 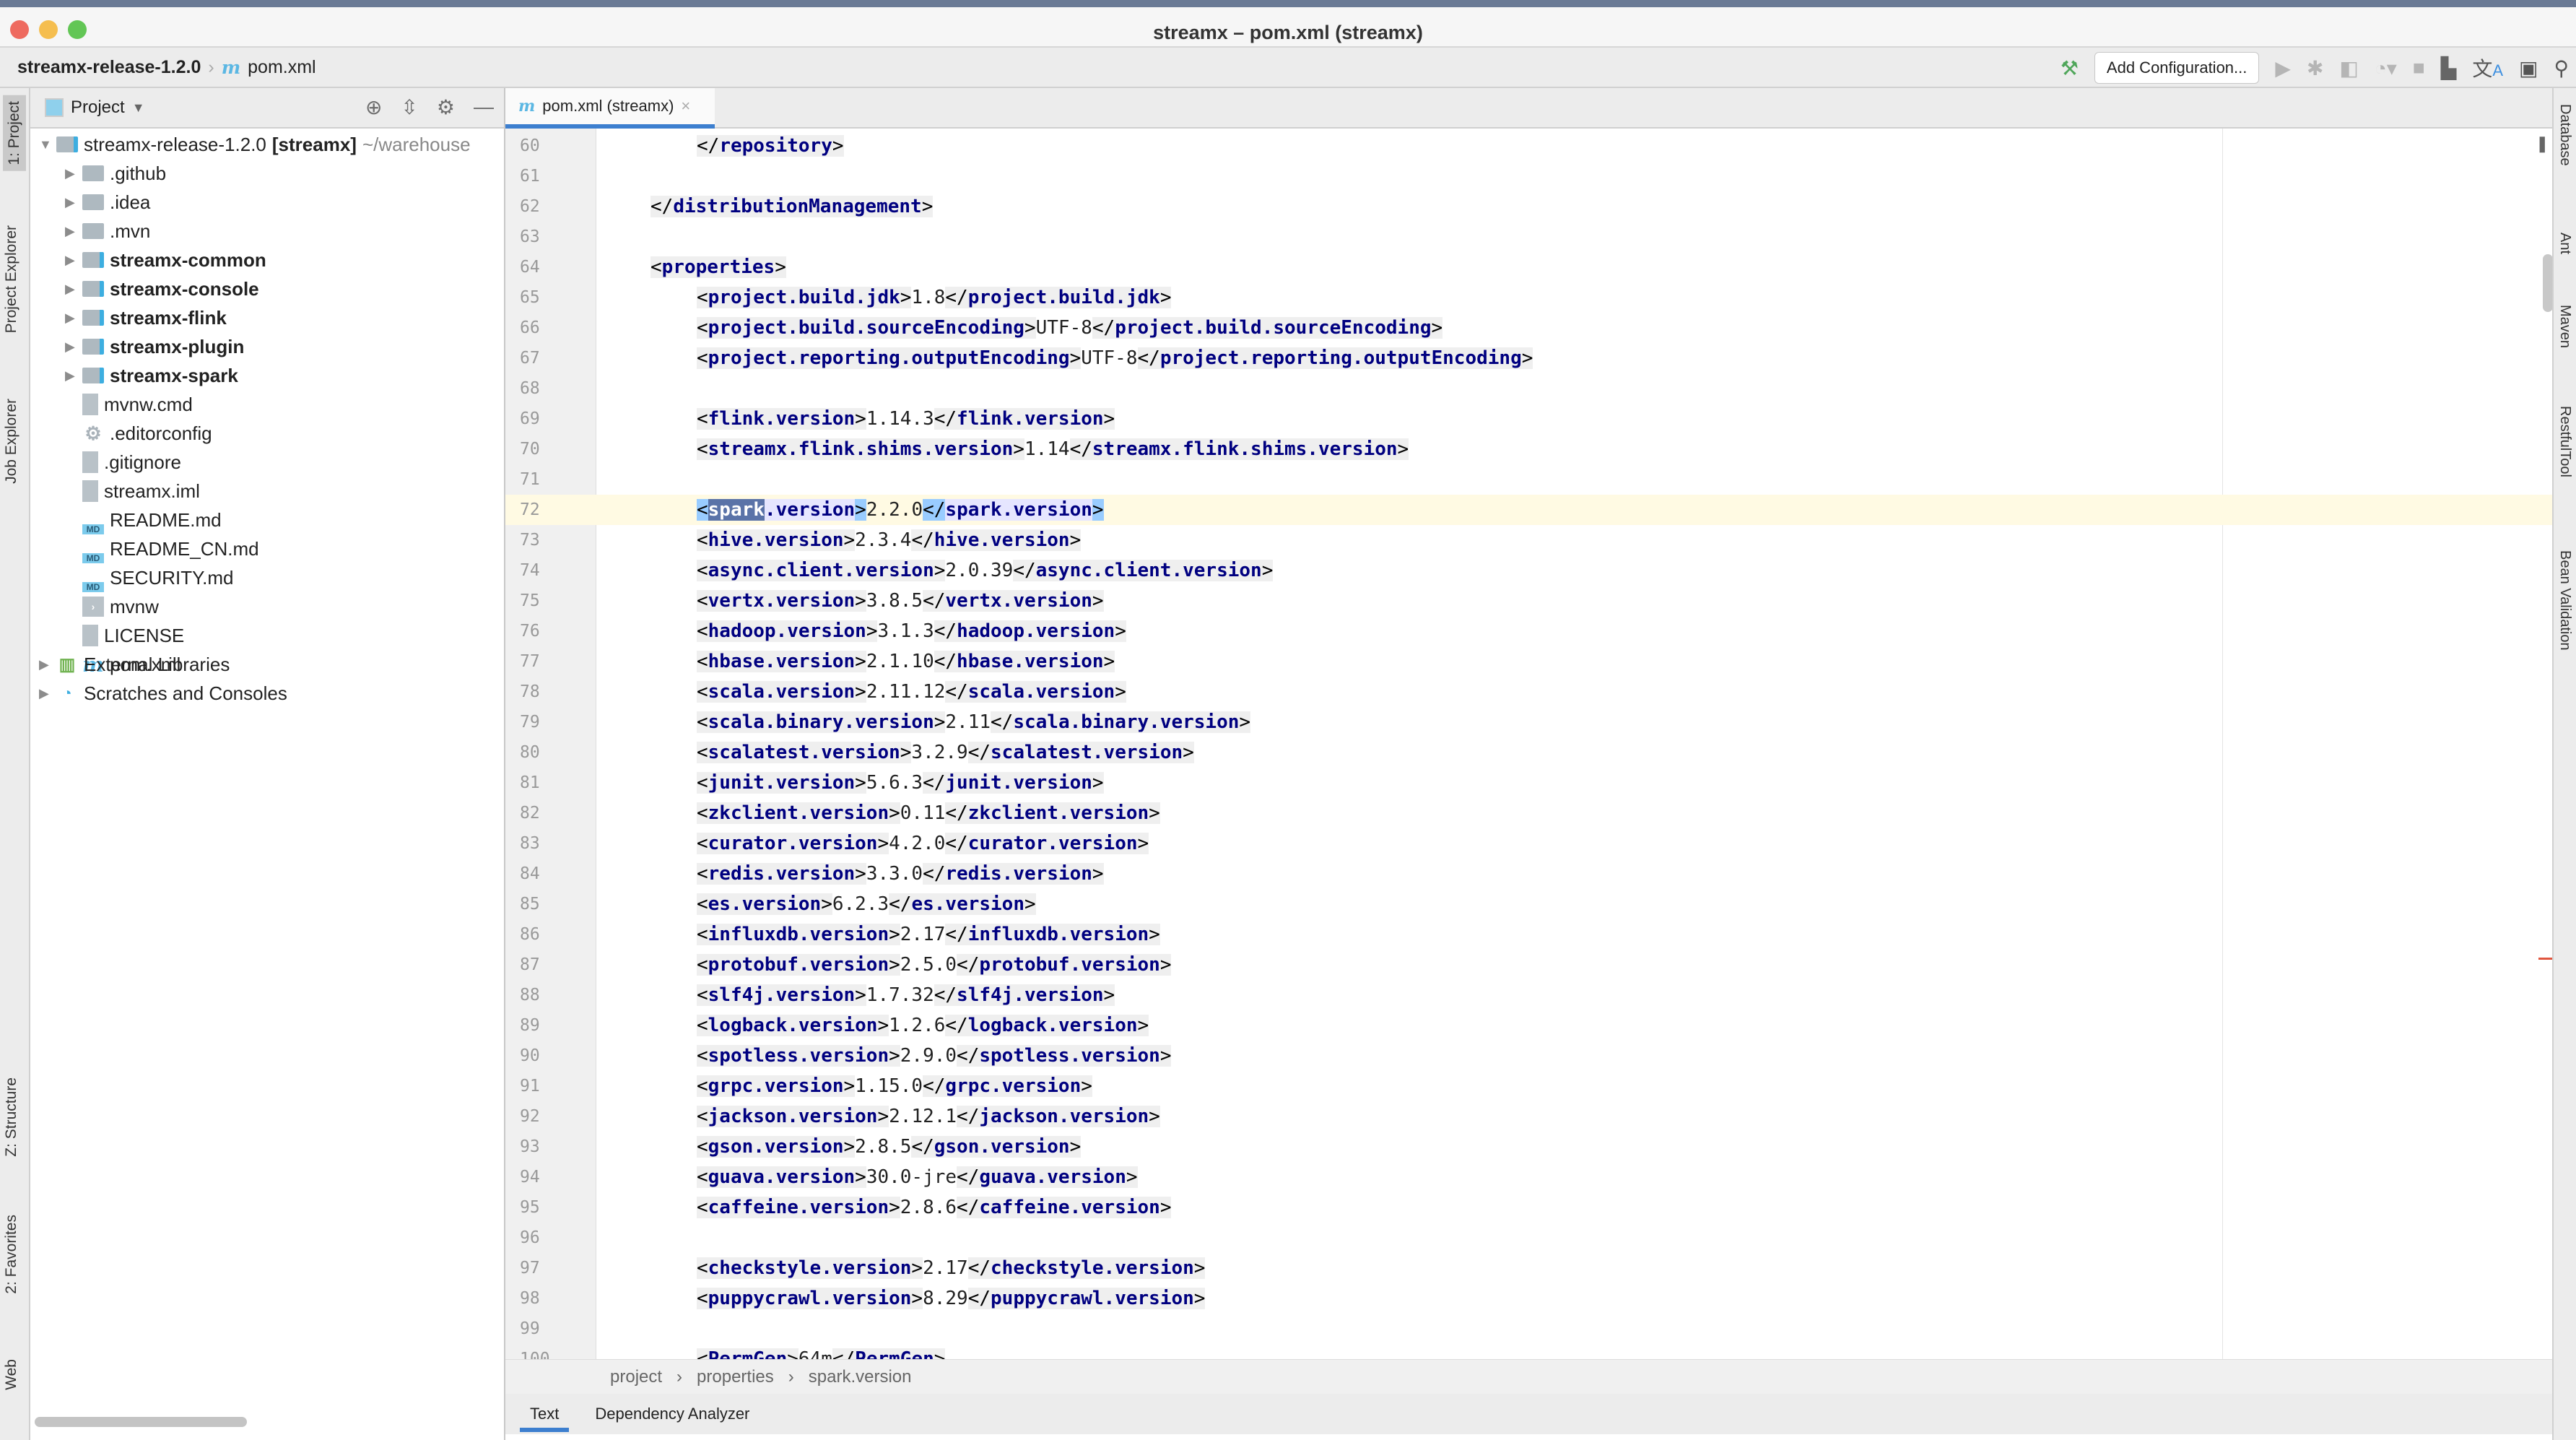 What do you see at coordinates (484, 107) in the screenshot?
I see `hide-icon: —` at bounding box center [484, 107].